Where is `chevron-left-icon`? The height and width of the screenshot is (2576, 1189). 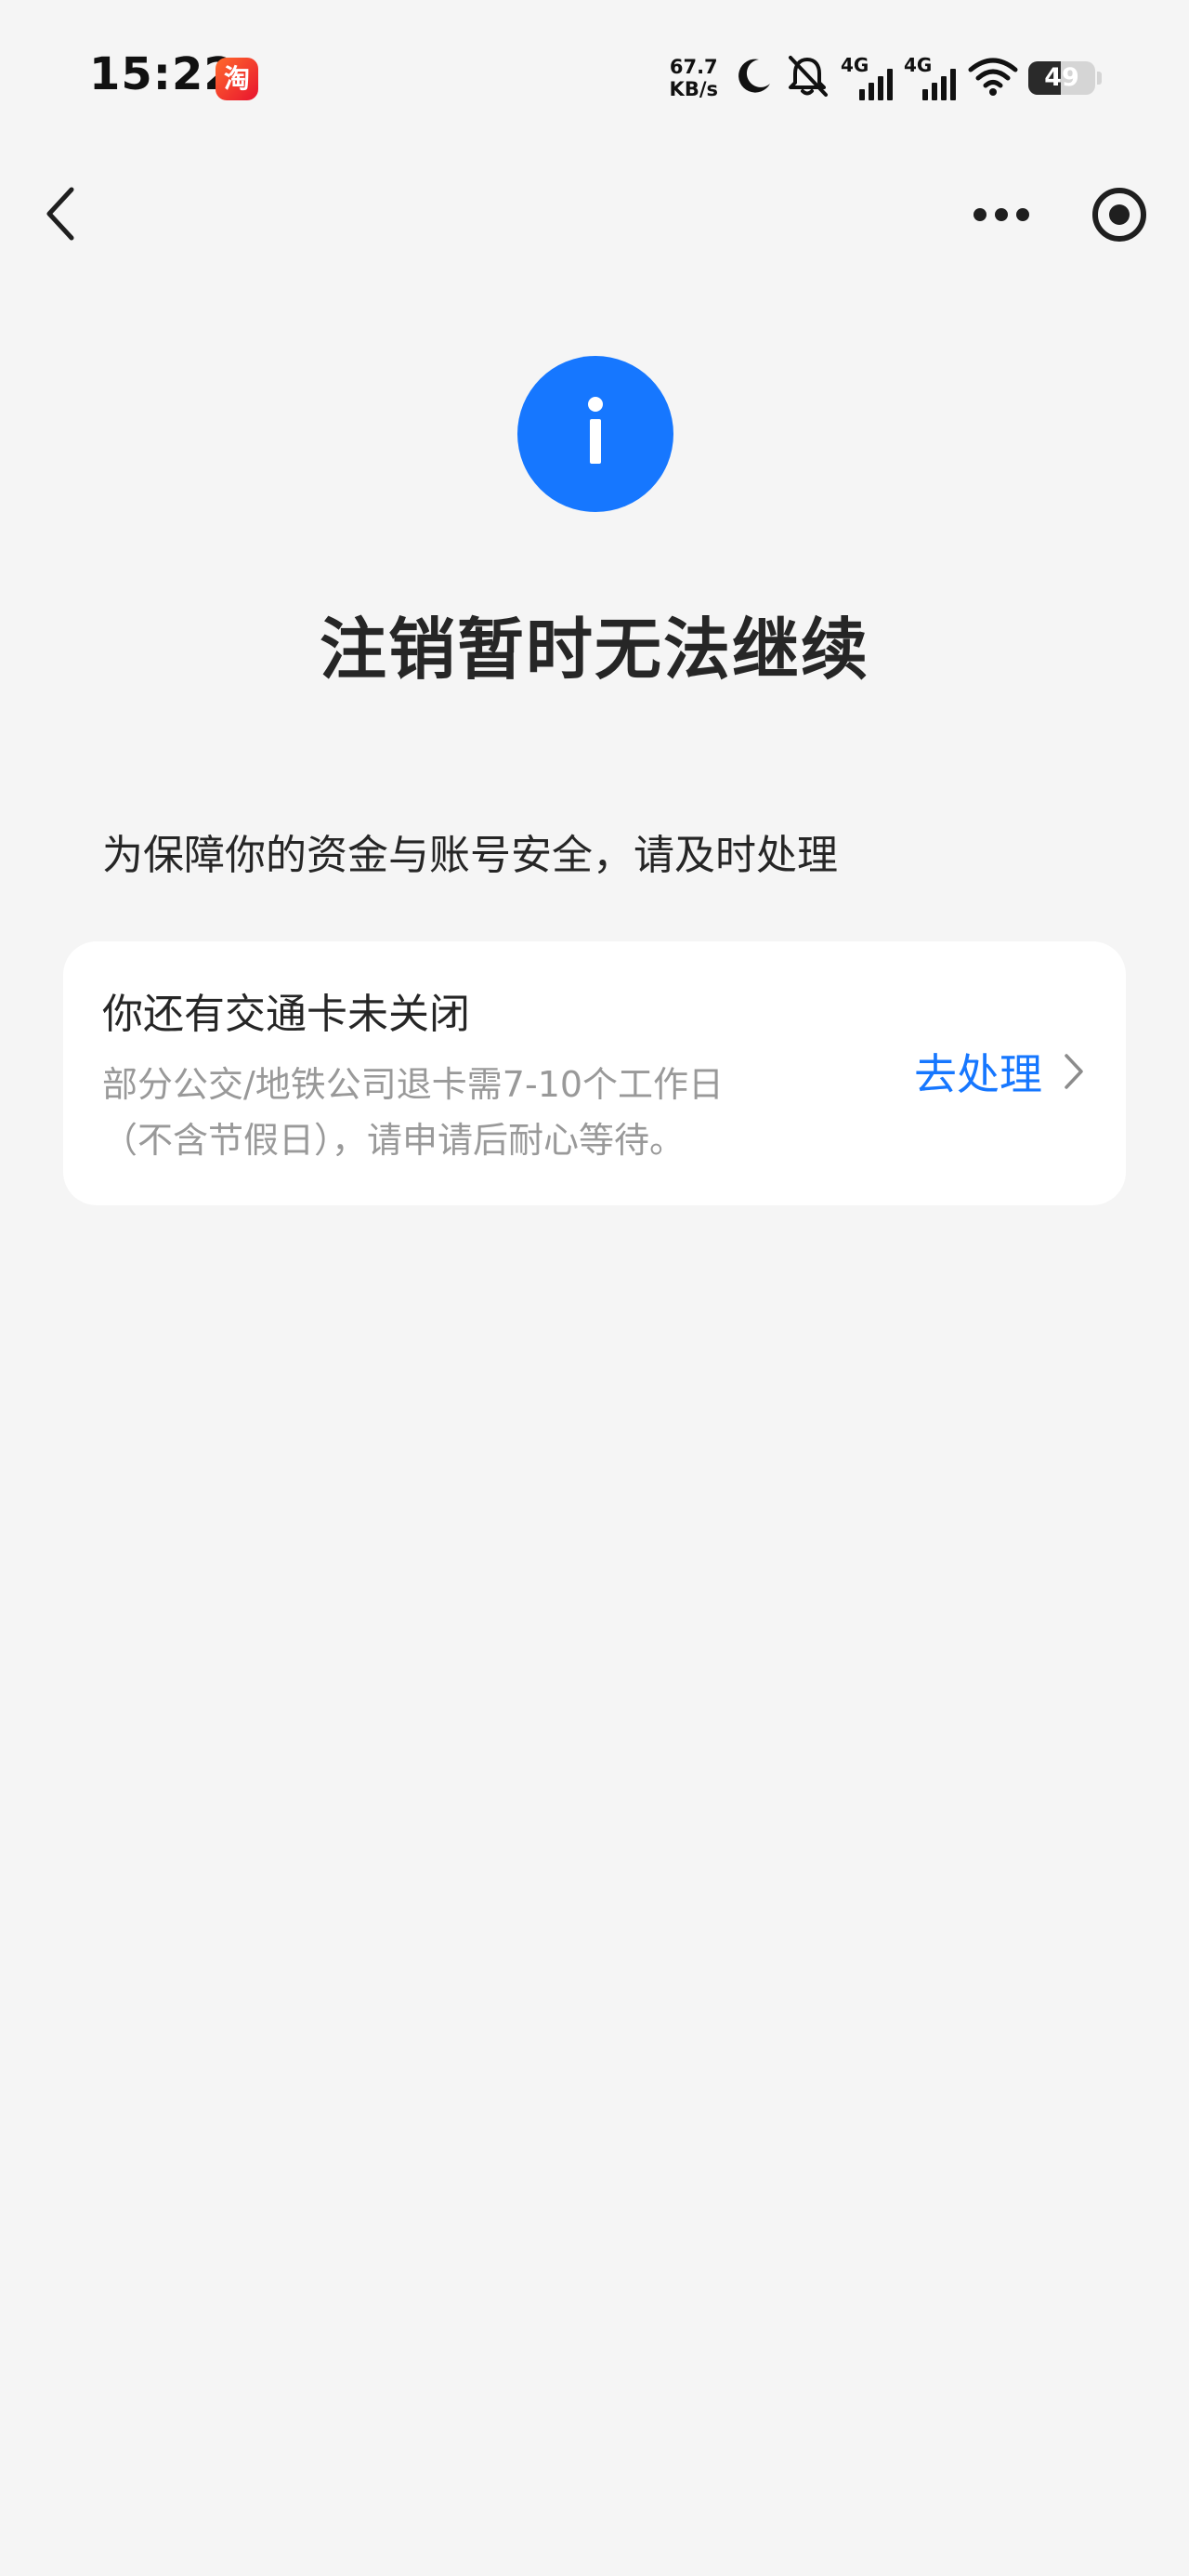 chevron-left-icon is located at coordinates (60, 214).